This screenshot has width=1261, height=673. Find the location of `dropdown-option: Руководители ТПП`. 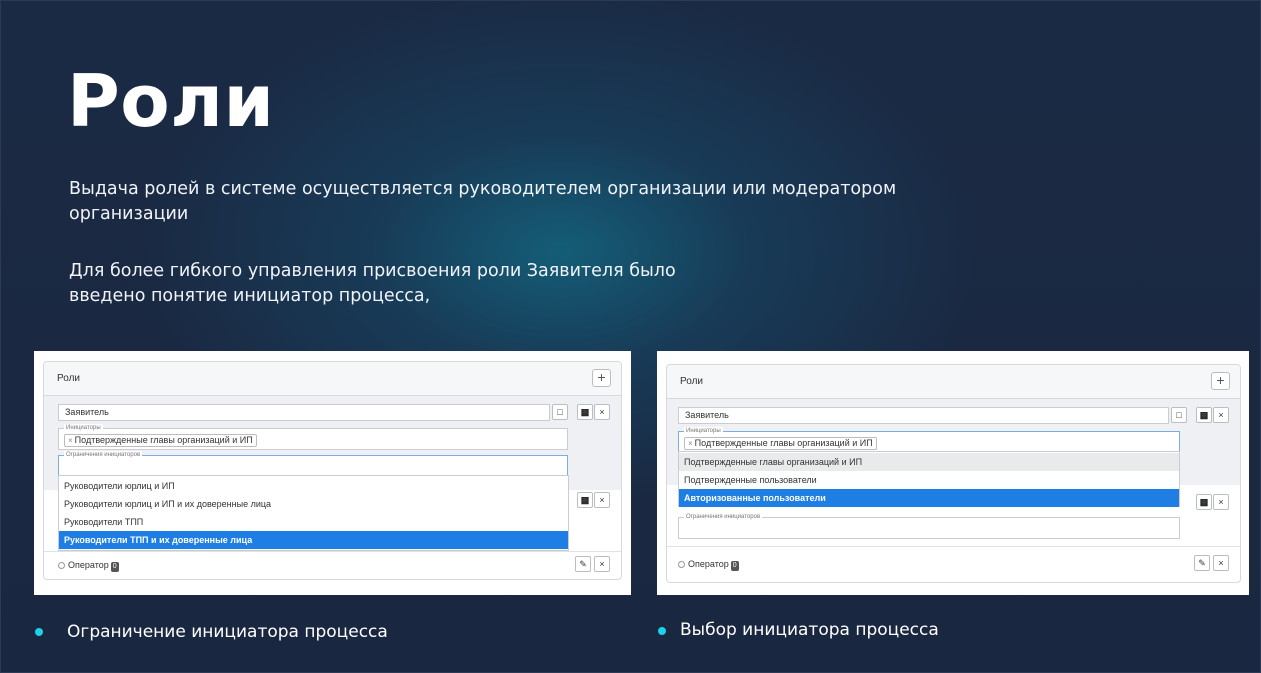

dropdown-option: Руководители ТПП is located at coordinates (313, 522).